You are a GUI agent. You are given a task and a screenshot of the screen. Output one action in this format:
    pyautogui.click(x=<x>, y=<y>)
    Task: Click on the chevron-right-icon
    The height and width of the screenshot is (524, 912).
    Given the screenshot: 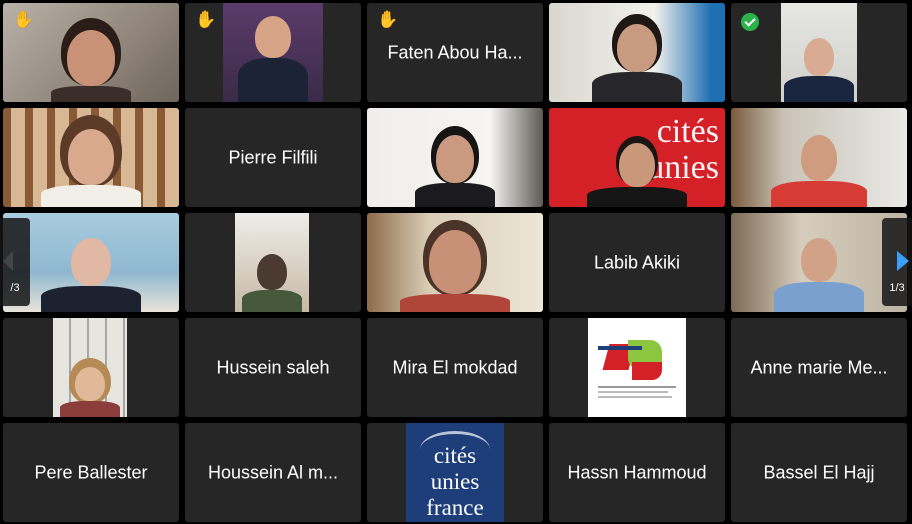 What is the action you would take?
    pyautogui.click(x=903, y=261)
    